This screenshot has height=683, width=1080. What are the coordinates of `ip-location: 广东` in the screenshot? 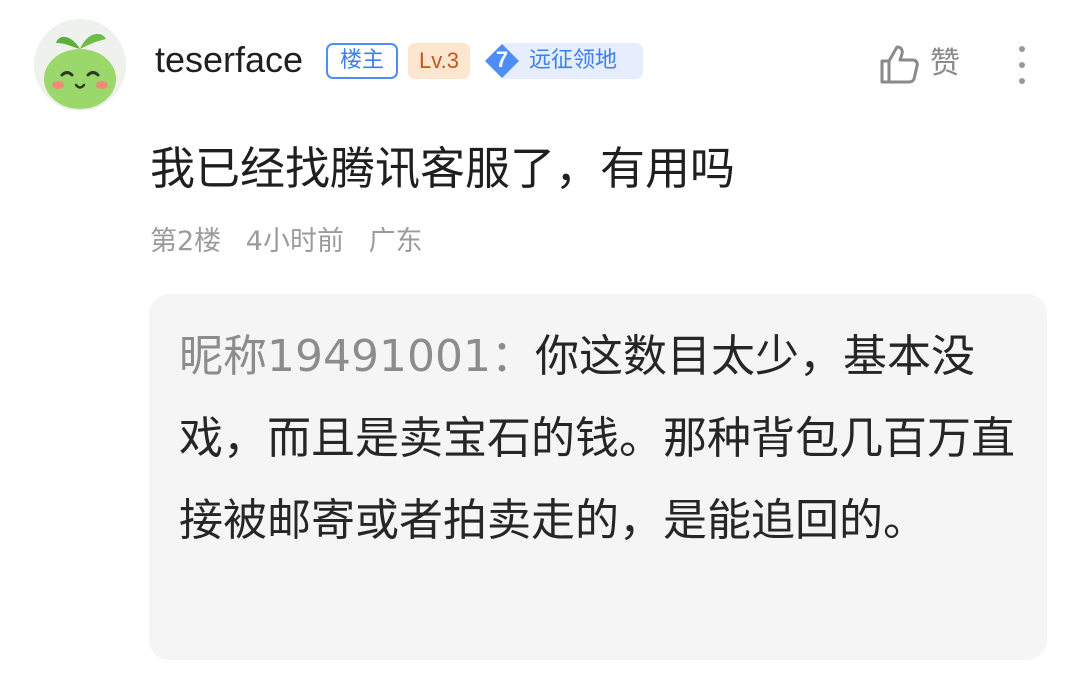 It's located at (395, 241).